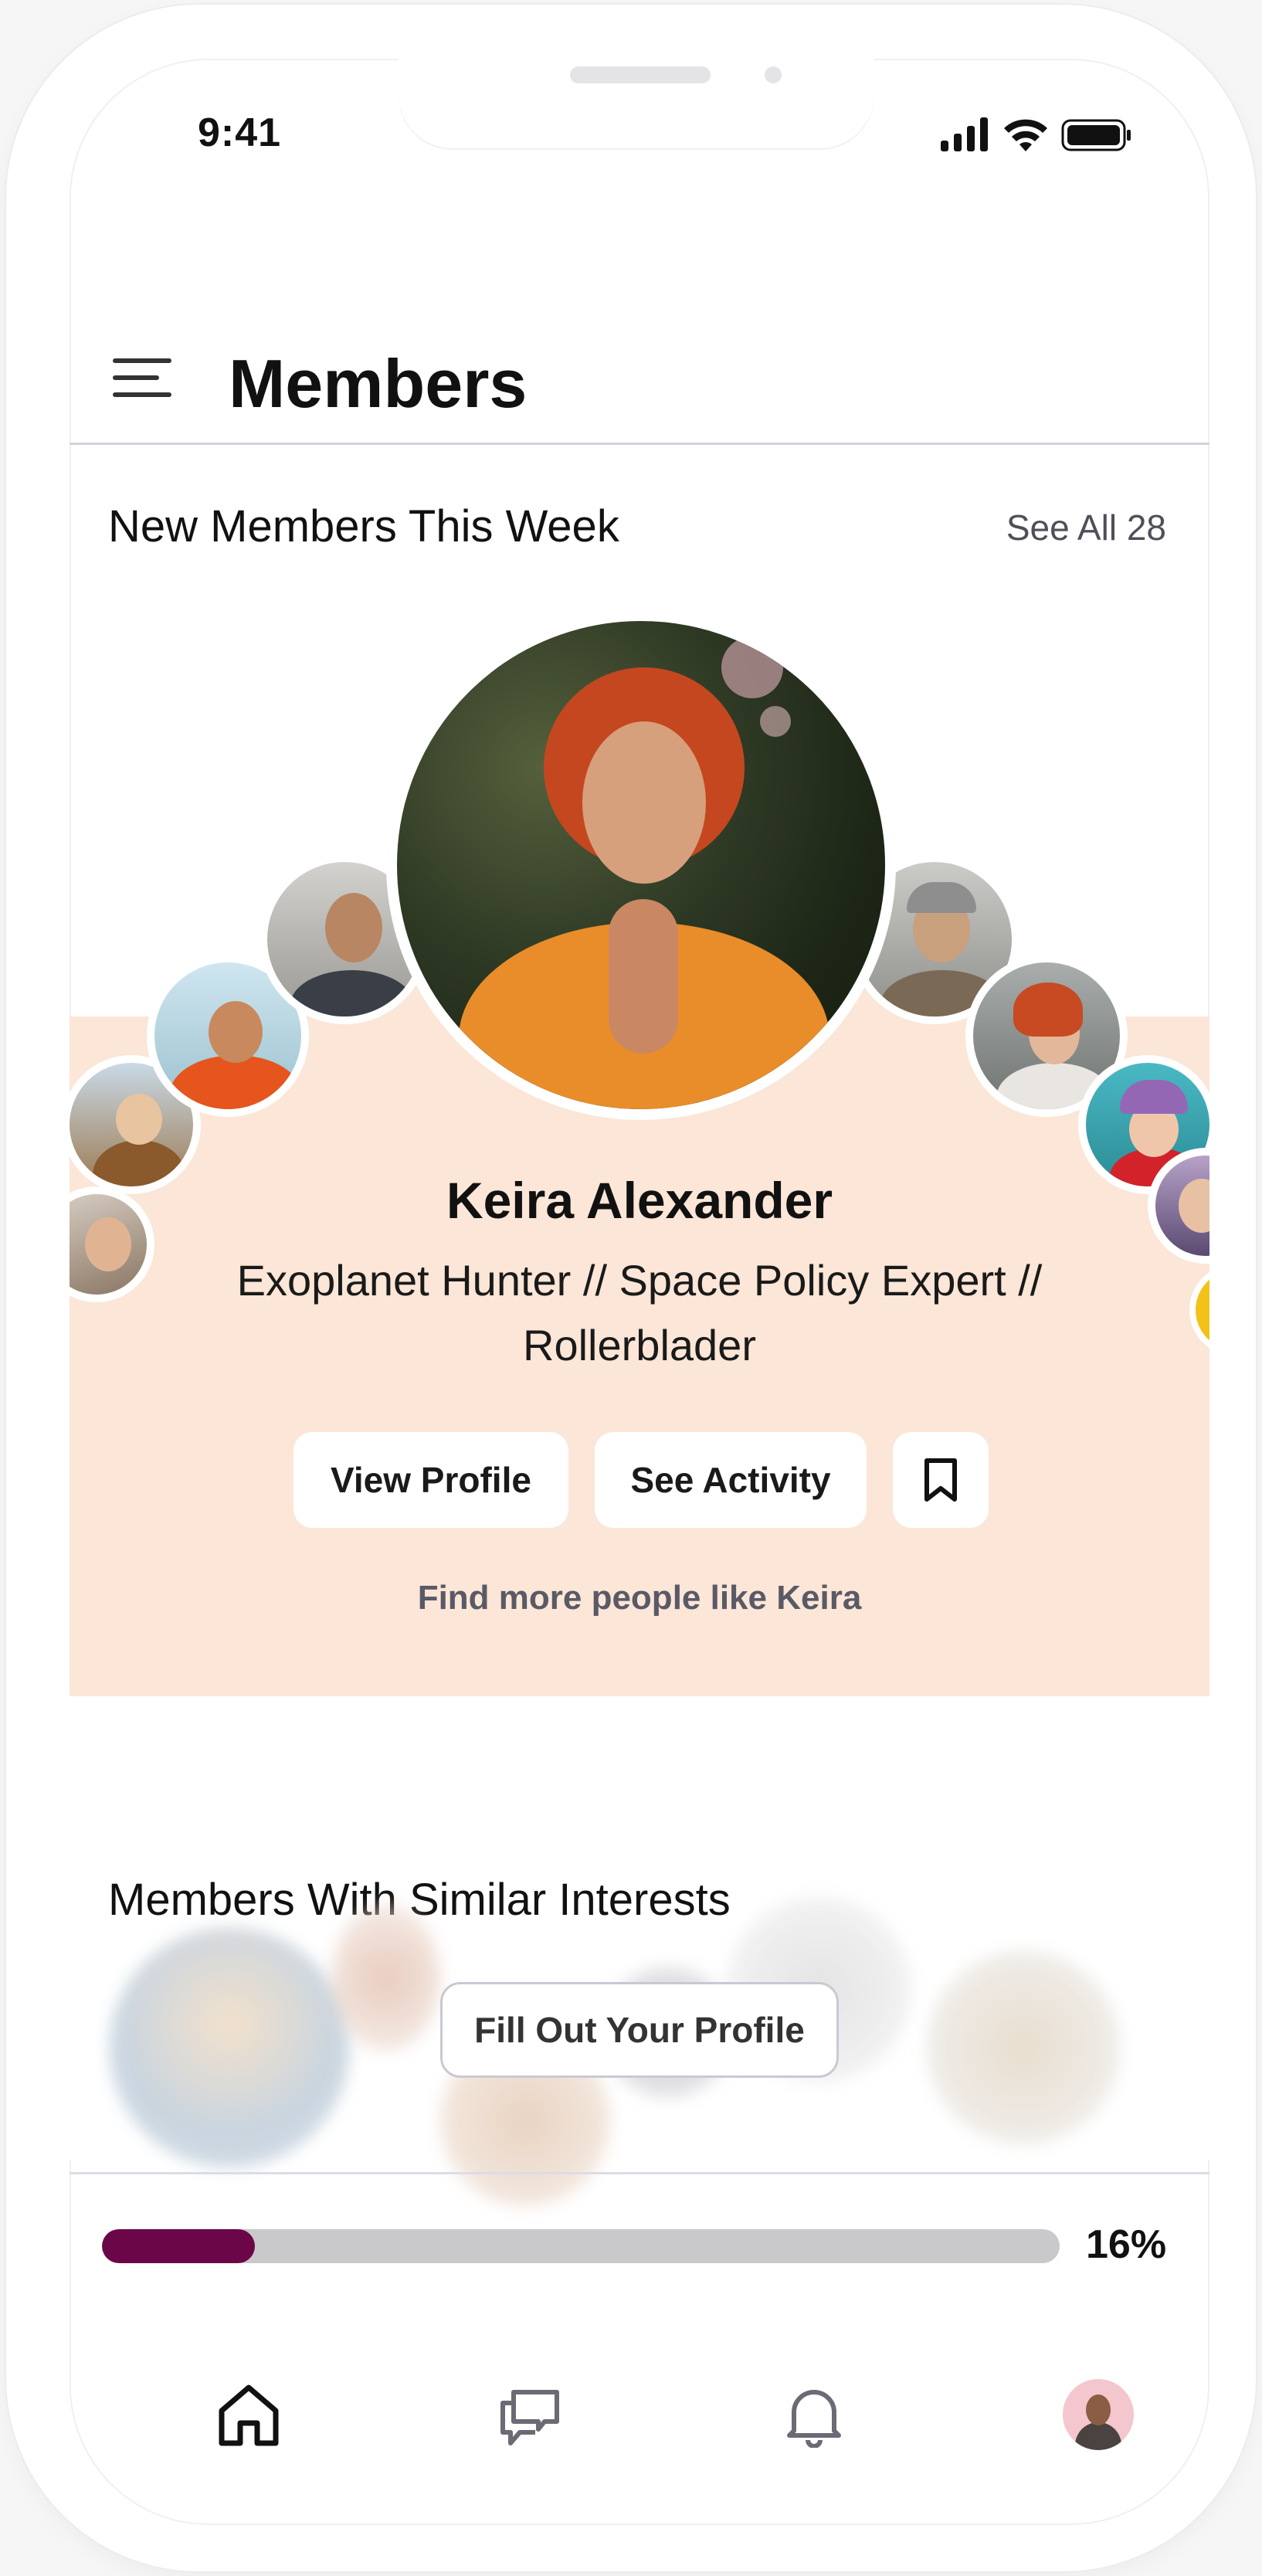 This screenshot has height=2576, width=1262. Describe the element at coordinates (144, 381) in the screenshot. I see `hamburger-menu-button` at that location.